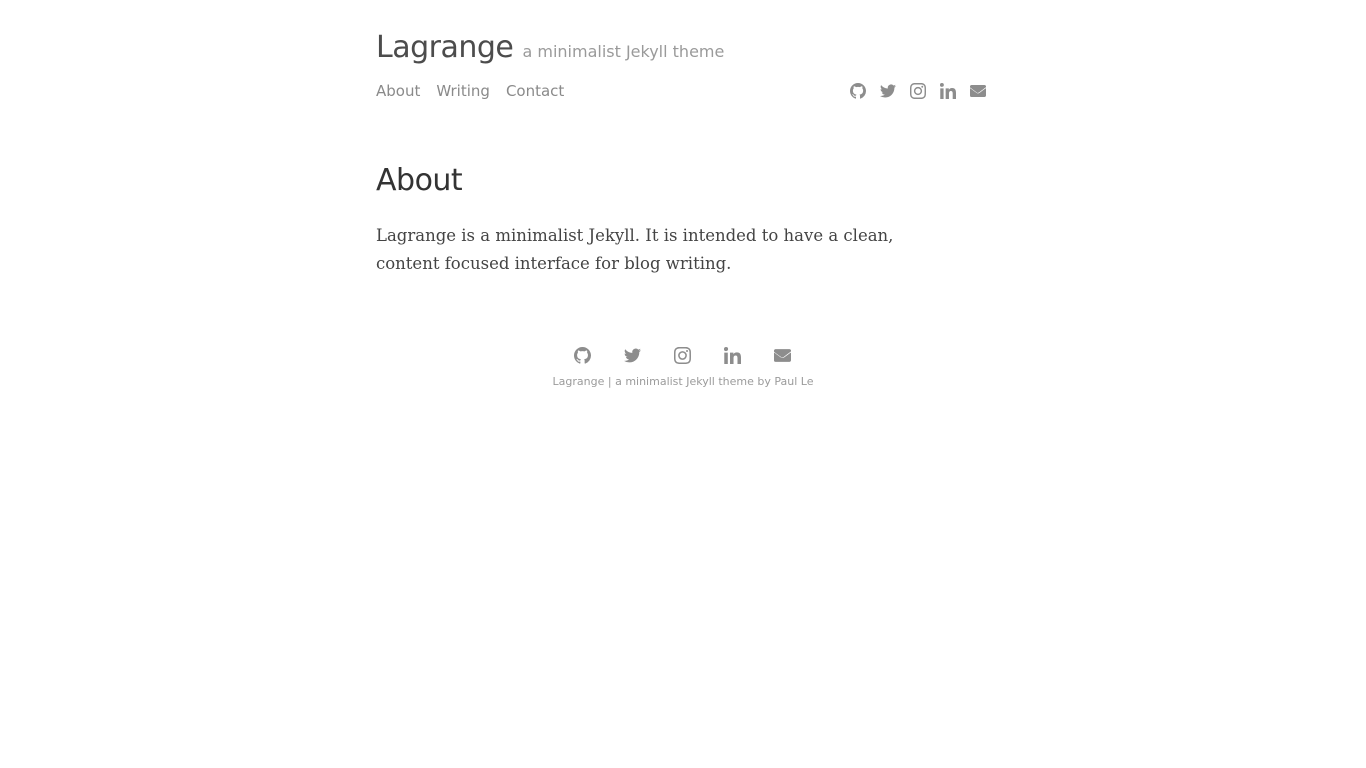 The width and height of the screenshot is (1366, 768). Describe the element at coordinates (535, 91) in the screenshot. I see `nav-item-contact: Contact` at that location.